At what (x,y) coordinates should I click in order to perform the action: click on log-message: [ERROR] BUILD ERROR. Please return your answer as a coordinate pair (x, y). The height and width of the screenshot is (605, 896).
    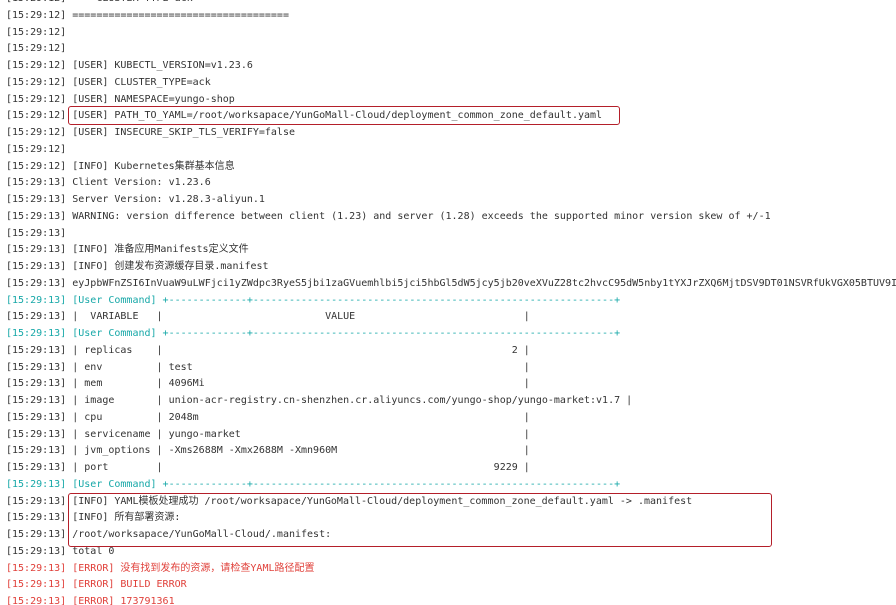
    Looking at the image, I should click on (126, 585).